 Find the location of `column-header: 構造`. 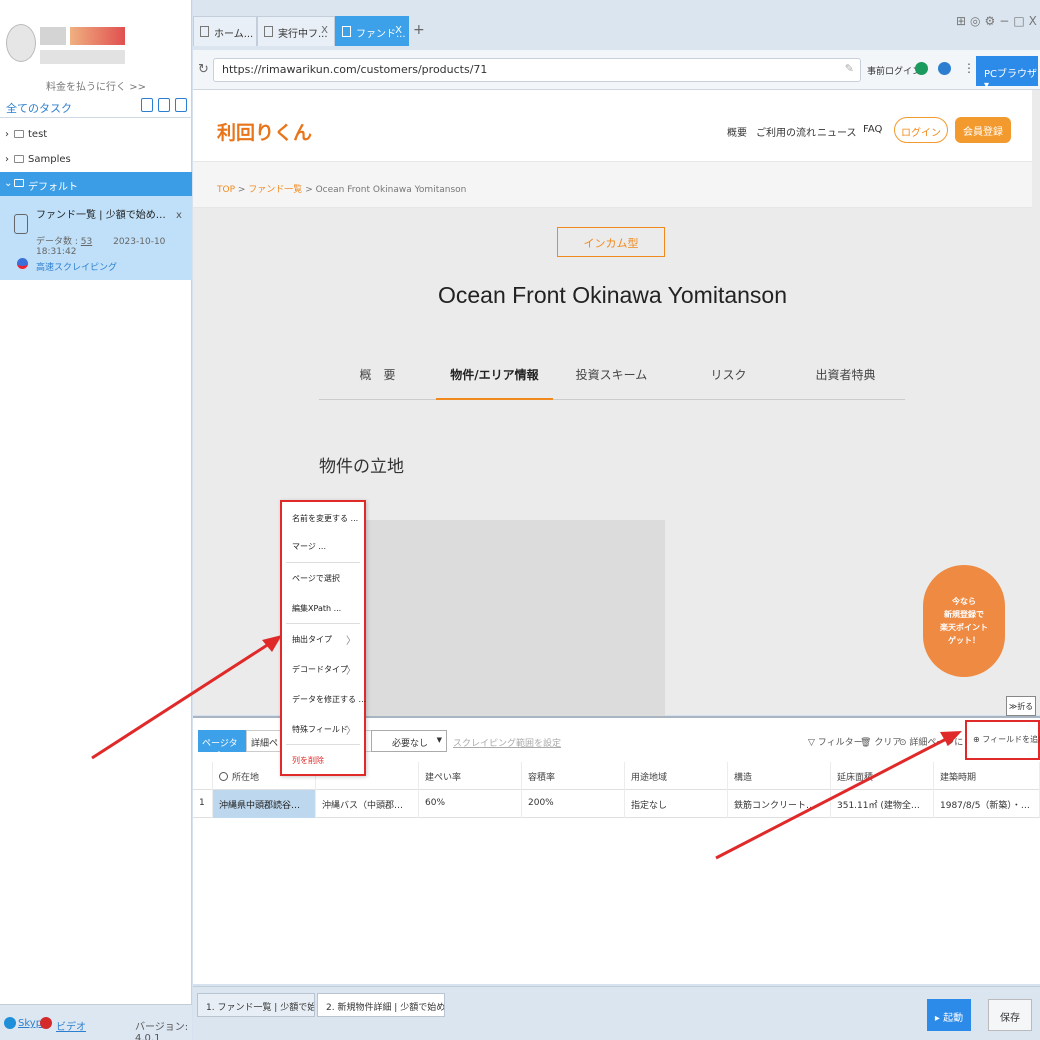

column-header: 構造 is located at coordinates (779, 776).